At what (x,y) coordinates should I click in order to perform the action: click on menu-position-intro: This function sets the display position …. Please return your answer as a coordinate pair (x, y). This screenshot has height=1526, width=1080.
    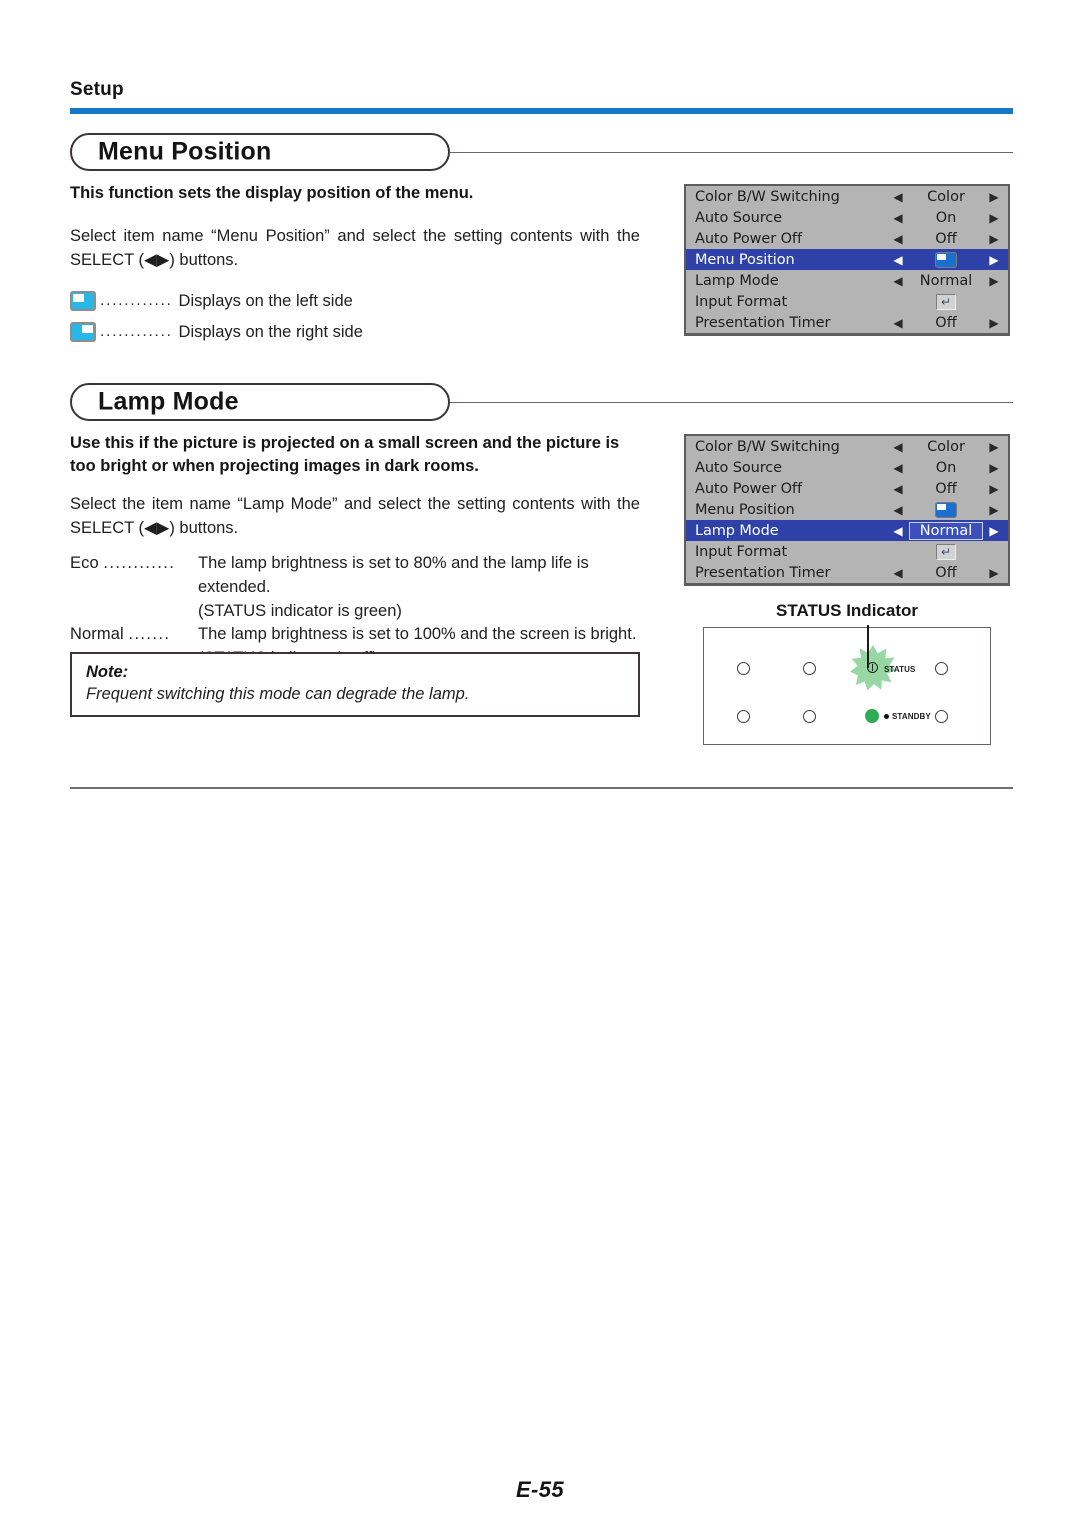
    Looking at the image, I should click on (355, 193).